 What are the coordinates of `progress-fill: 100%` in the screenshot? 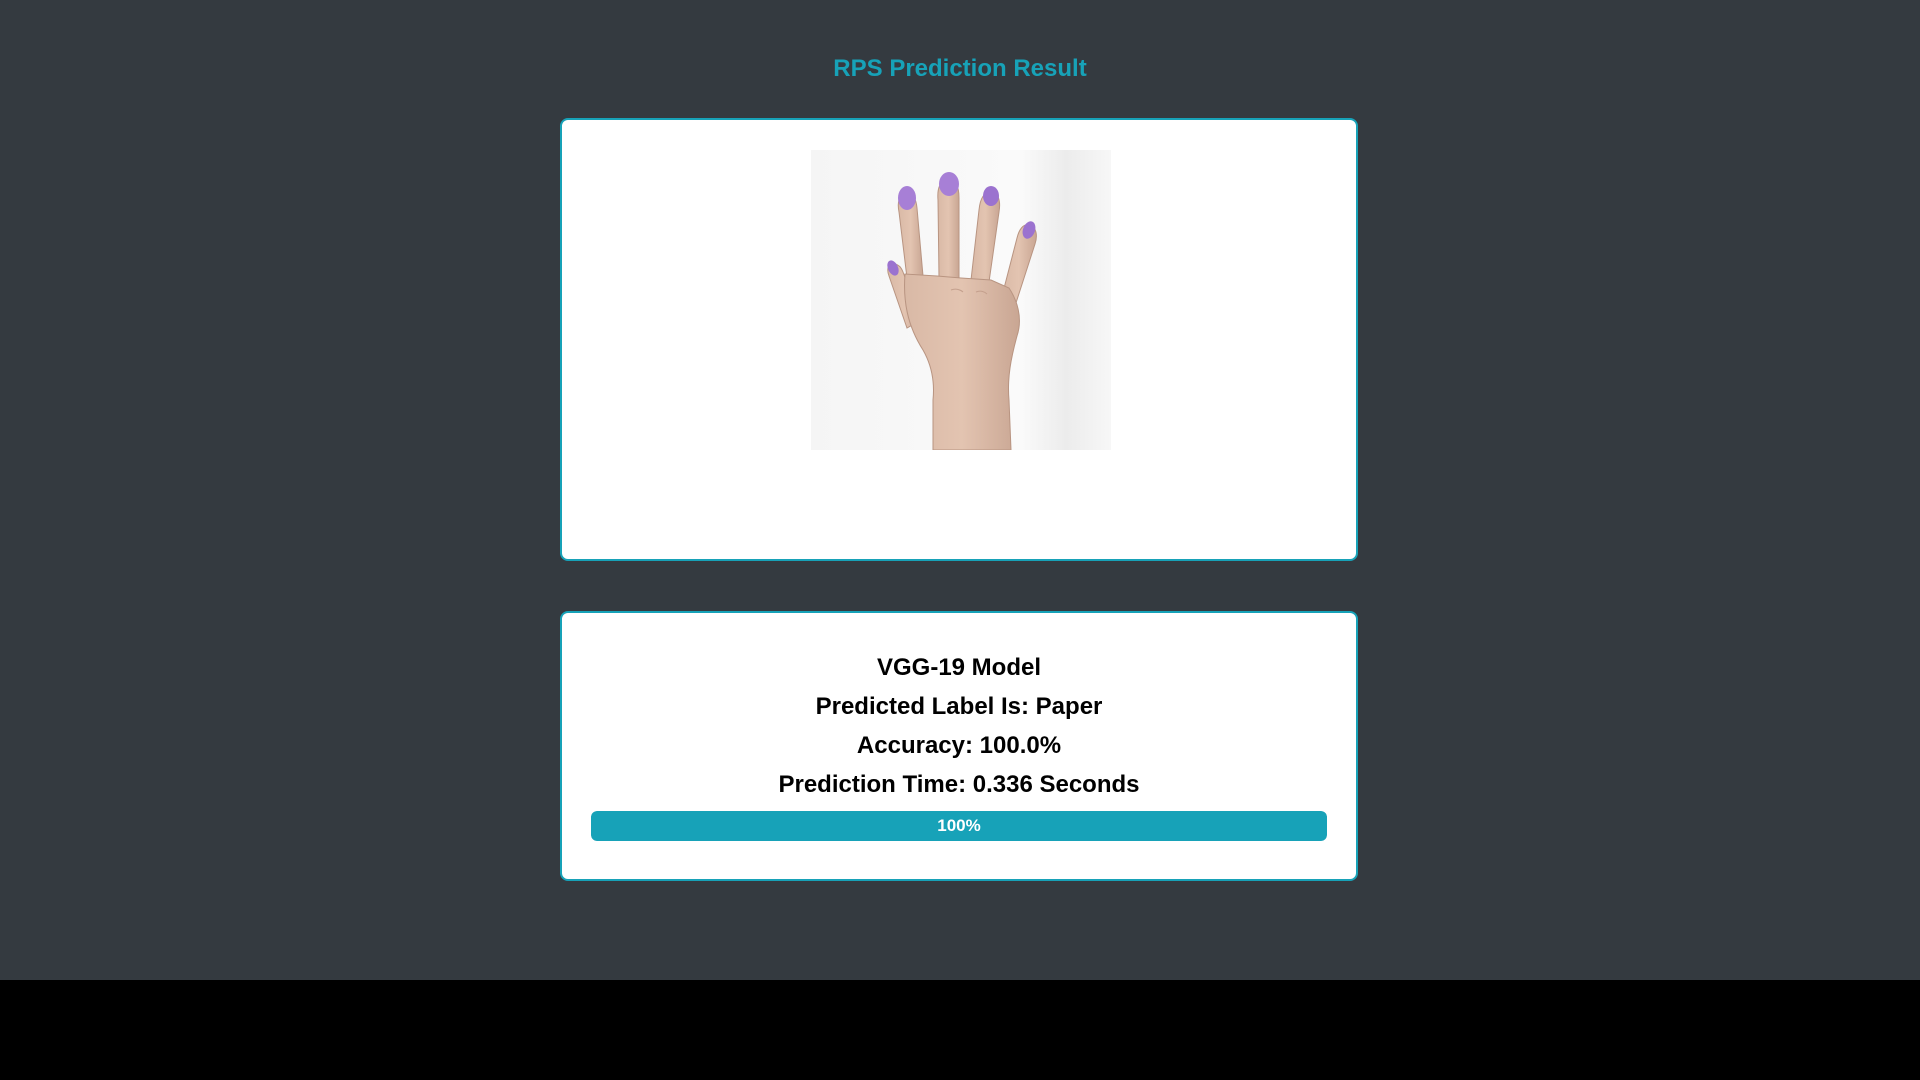 It's located at (959, 826).